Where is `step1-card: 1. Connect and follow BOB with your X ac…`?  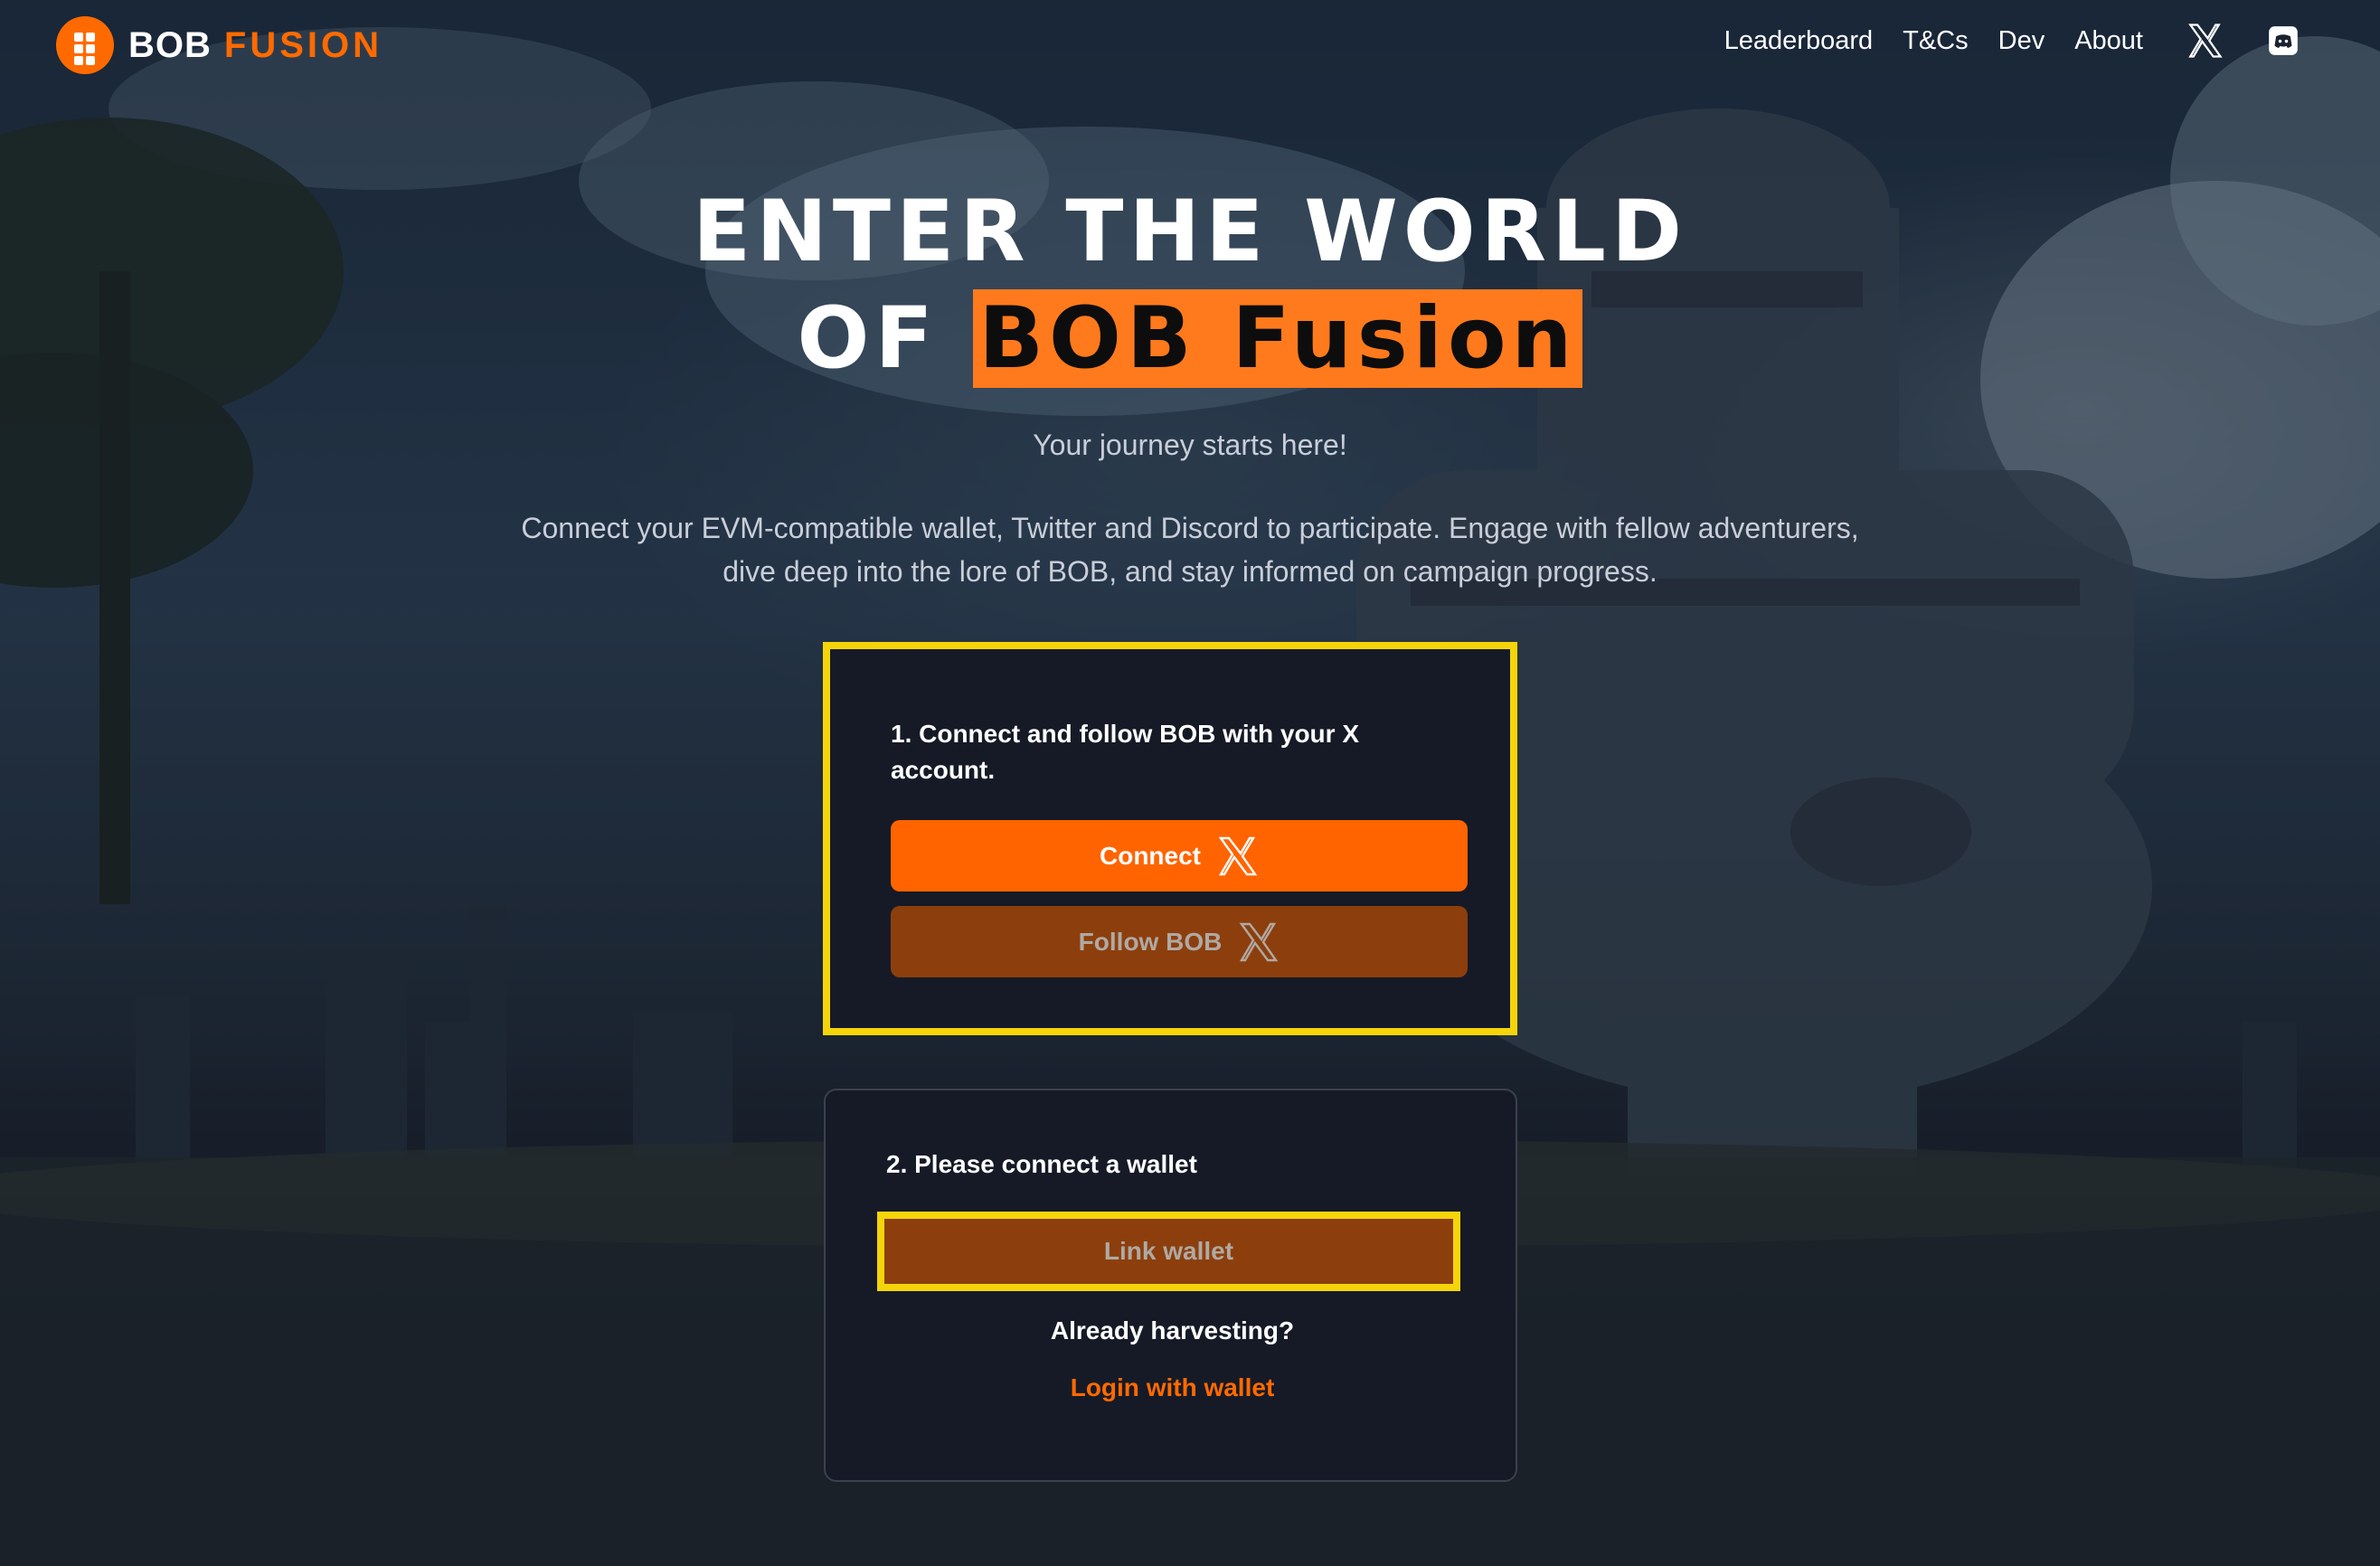
step1-card: 1. Connect and follow BOB with your X ac… is located at coordinates (1170, 838).